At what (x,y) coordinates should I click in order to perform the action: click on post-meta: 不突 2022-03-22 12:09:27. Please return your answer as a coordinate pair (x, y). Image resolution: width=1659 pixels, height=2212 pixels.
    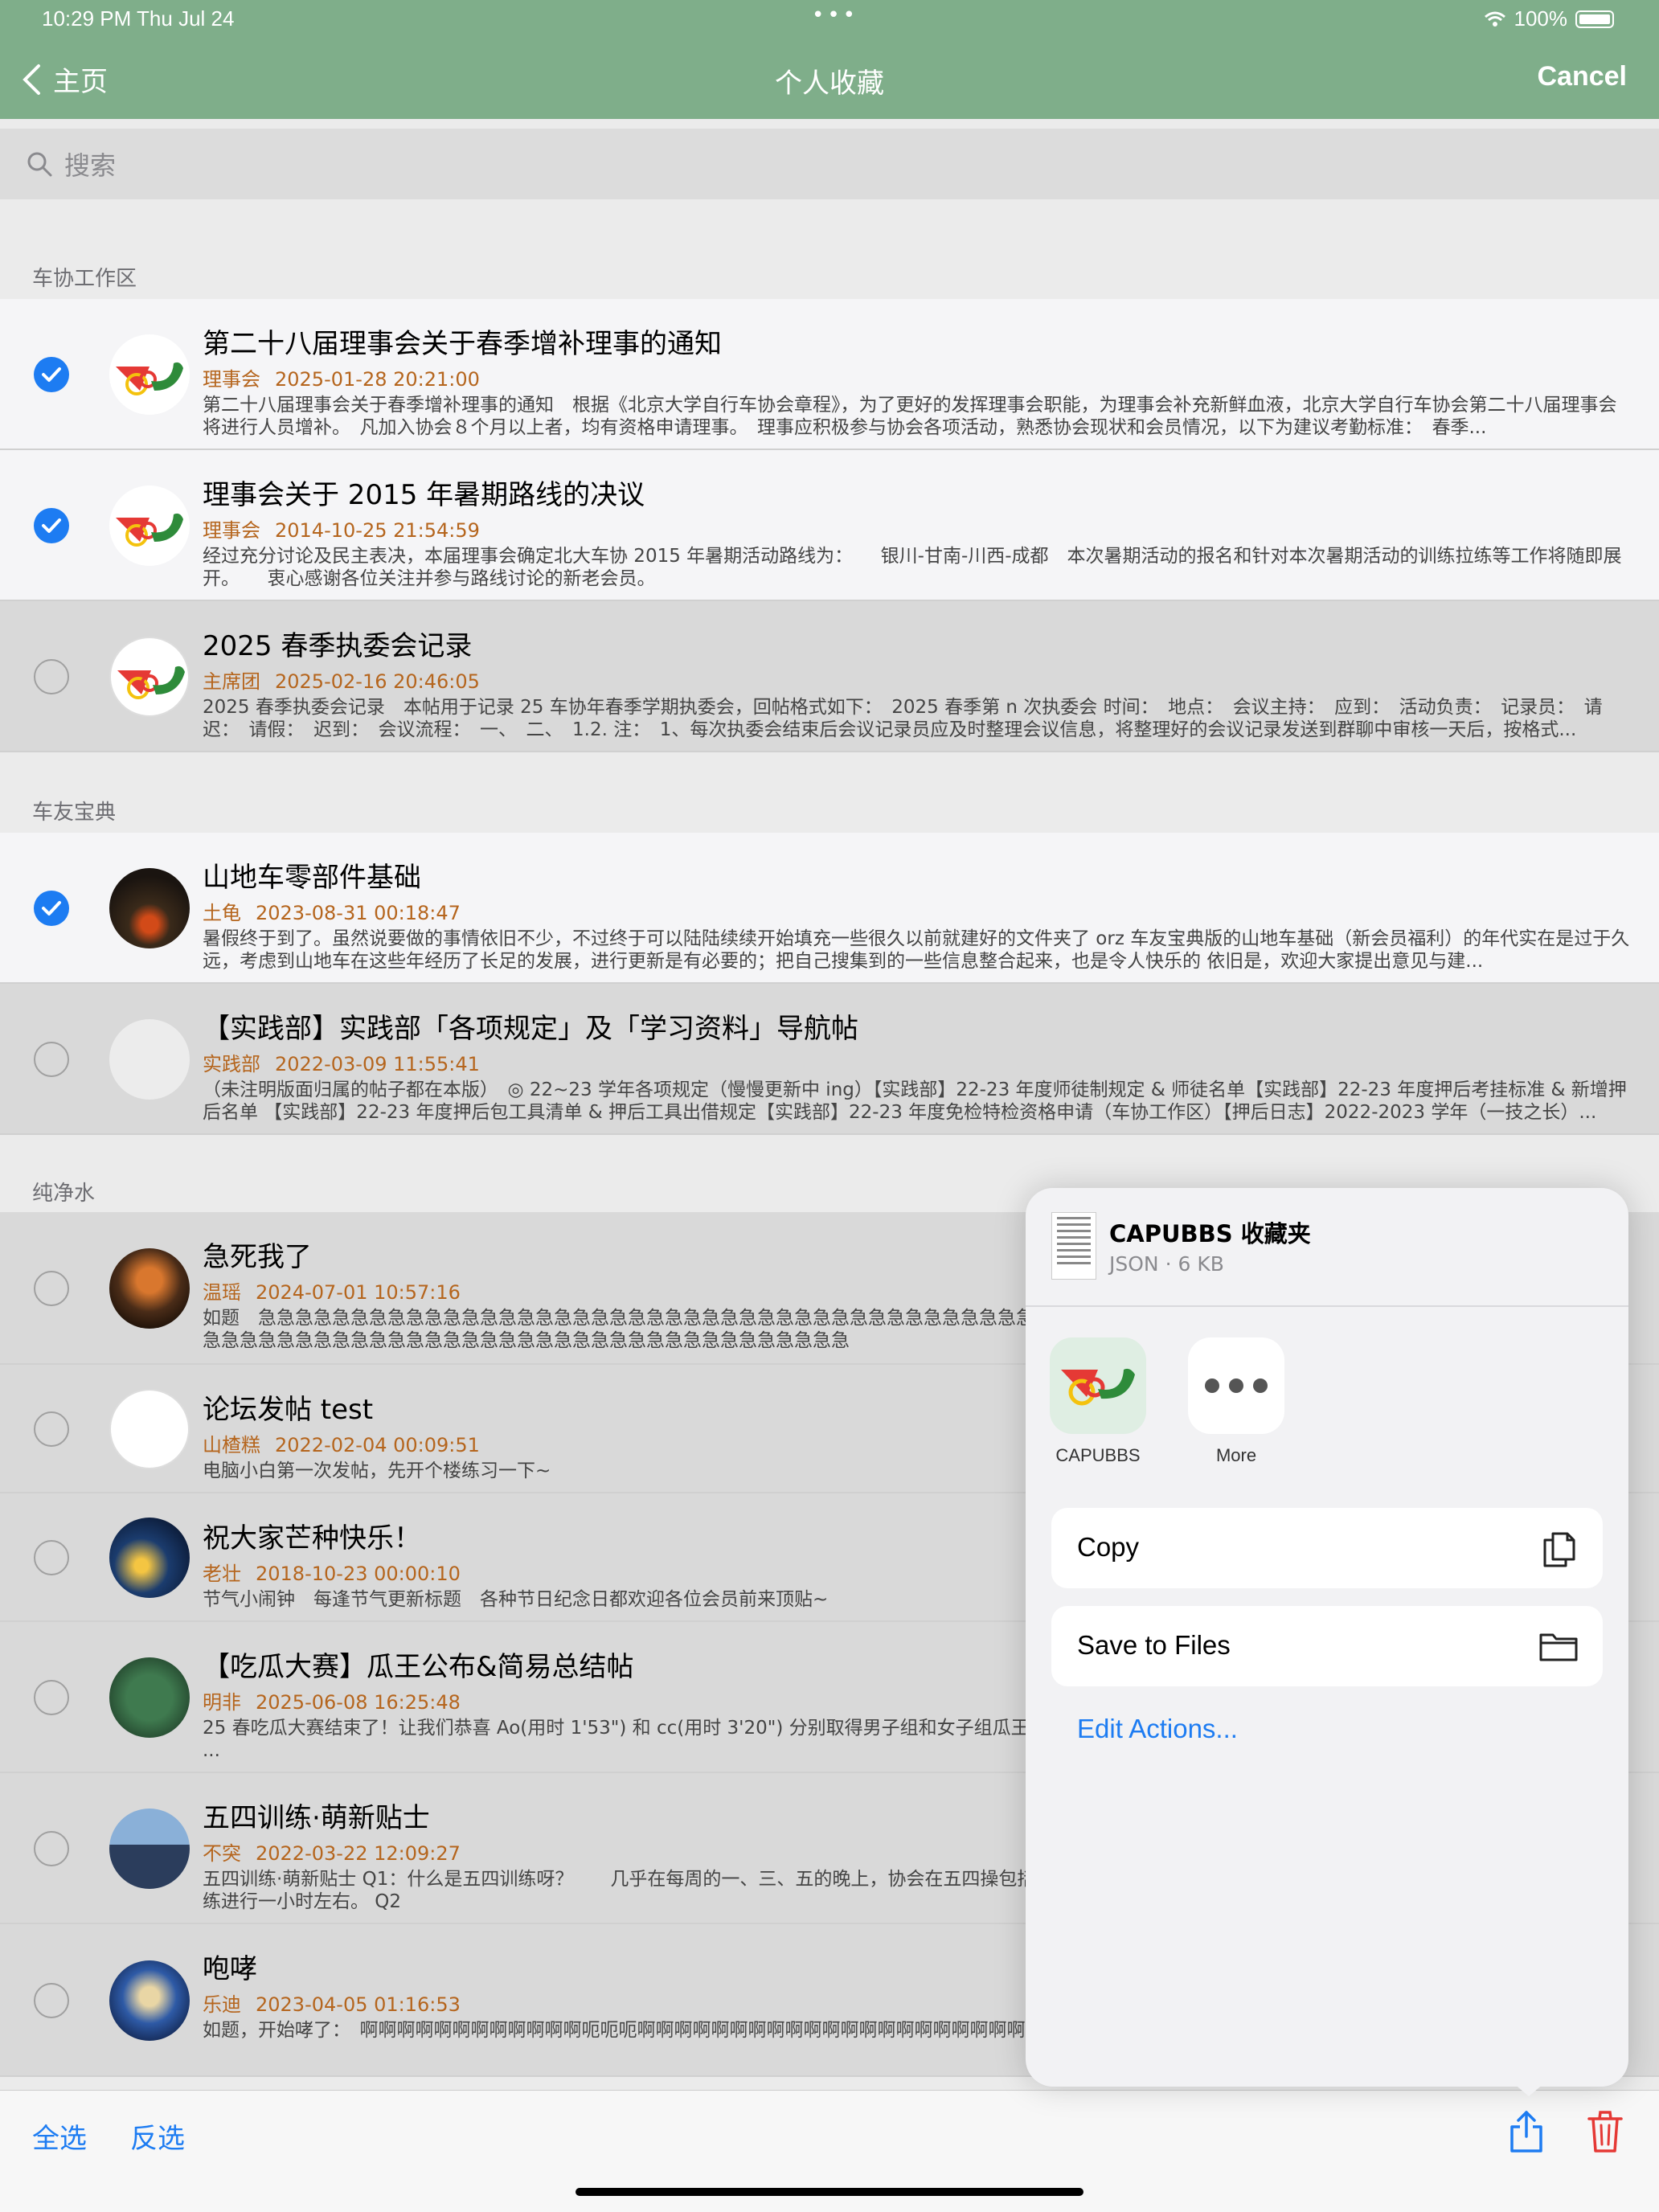
    Looking at the image, I should click on (332, 1851).